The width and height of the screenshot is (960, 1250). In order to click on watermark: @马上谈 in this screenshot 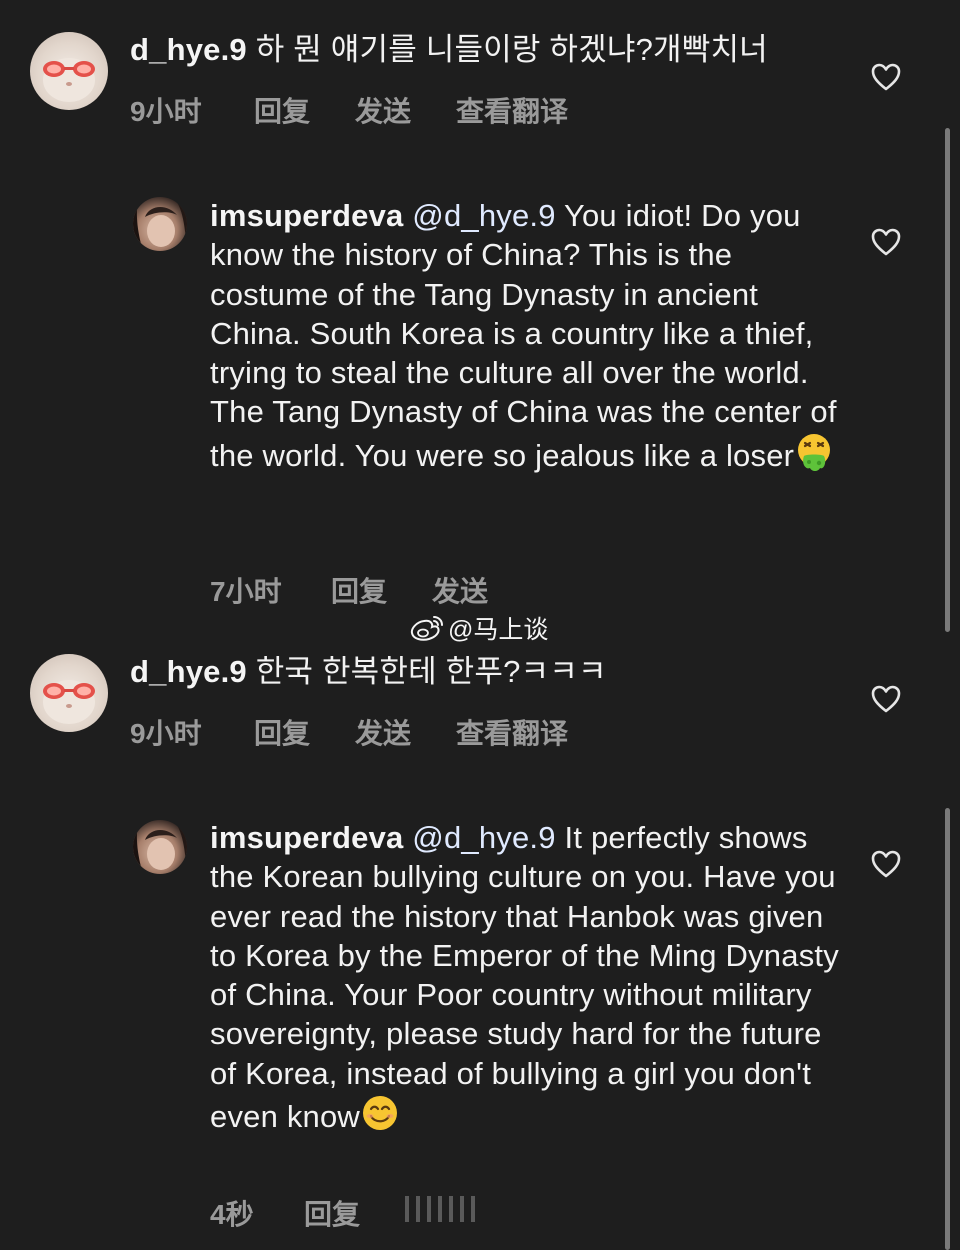, I will do `click(479, 628)`.